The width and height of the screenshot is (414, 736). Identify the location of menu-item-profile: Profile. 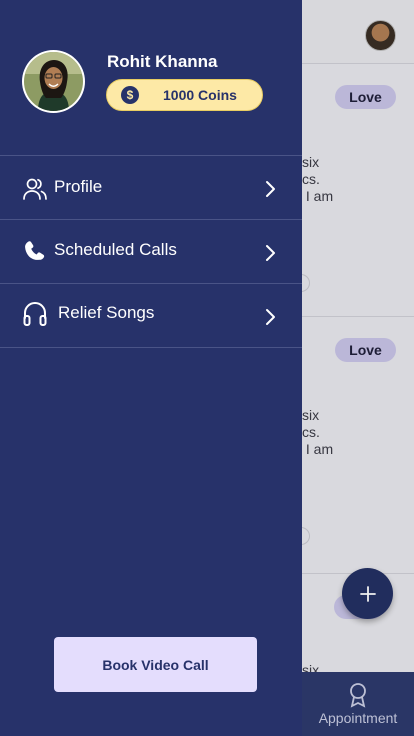
(151, 188).